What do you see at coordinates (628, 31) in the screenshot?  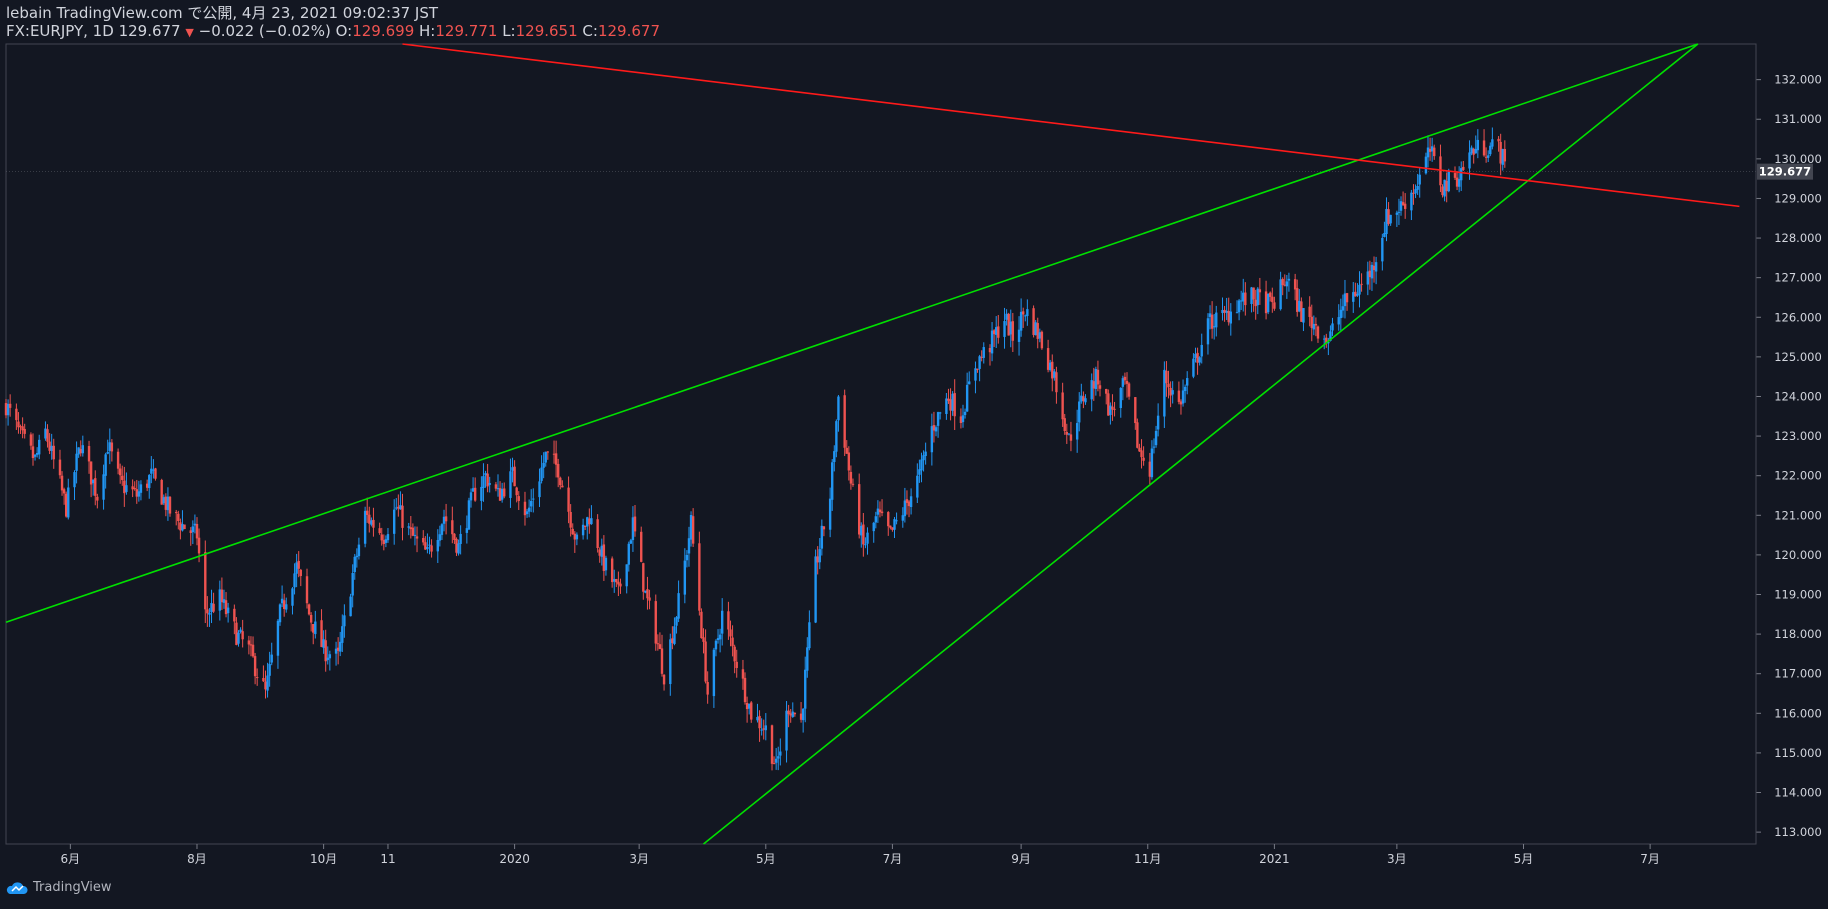 I see `close-value: 129.677` at bounding box center [628, 31].